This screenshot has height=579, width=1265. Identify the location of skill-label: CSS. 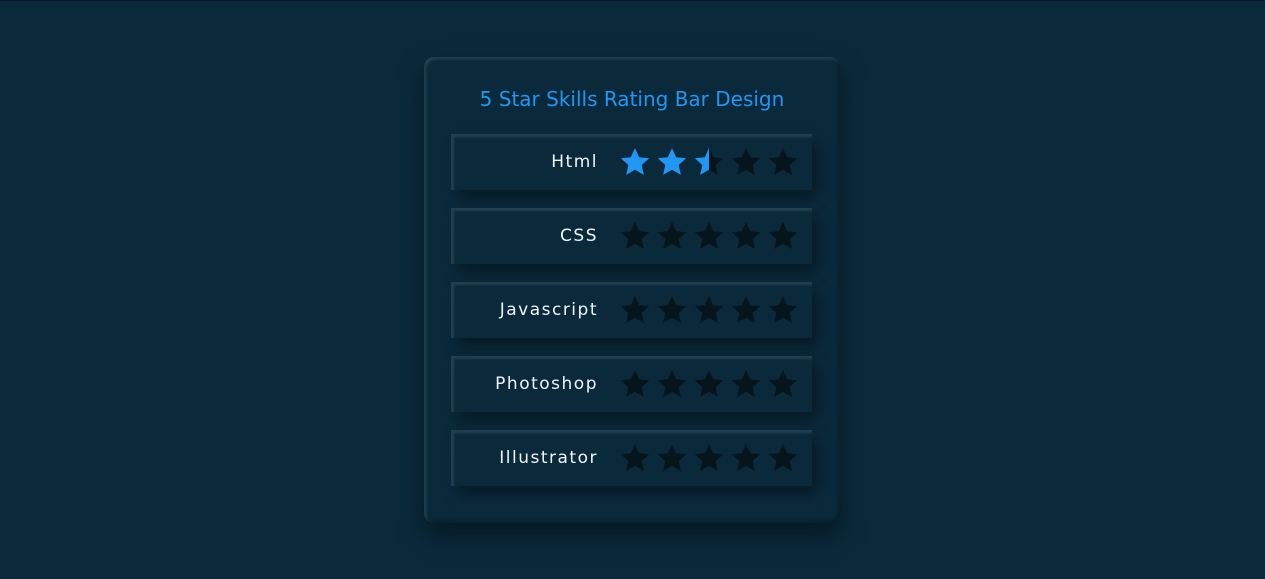
(579, 236).